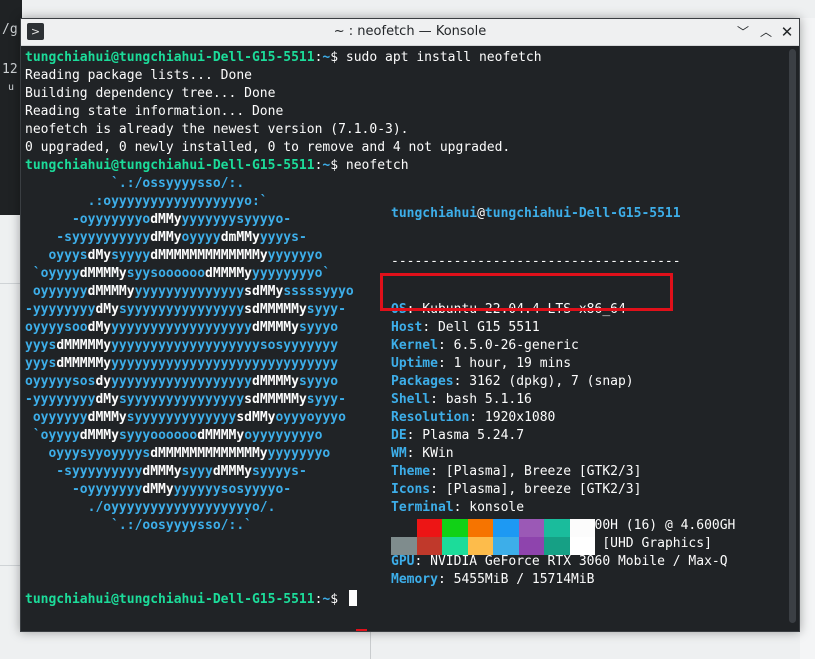  What do you see at coordinates (461, 399) in the screenshot?
I see `info-line-shell: Shell: bash 5.1.16` at bounding box center [461, 399].